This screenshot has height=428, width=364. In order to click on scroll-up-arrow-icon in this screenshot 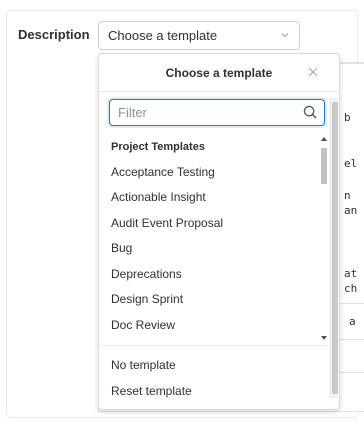, I will do `click(324, 139)`.